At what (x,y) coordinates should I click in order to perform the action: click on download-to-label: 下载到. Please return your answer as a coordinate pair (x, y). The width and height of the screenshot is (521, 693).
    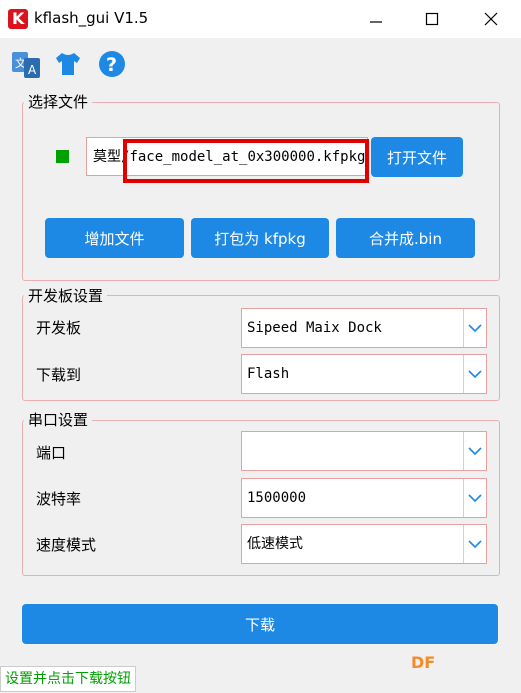
    Looking at the image, I should click on (59, 375).